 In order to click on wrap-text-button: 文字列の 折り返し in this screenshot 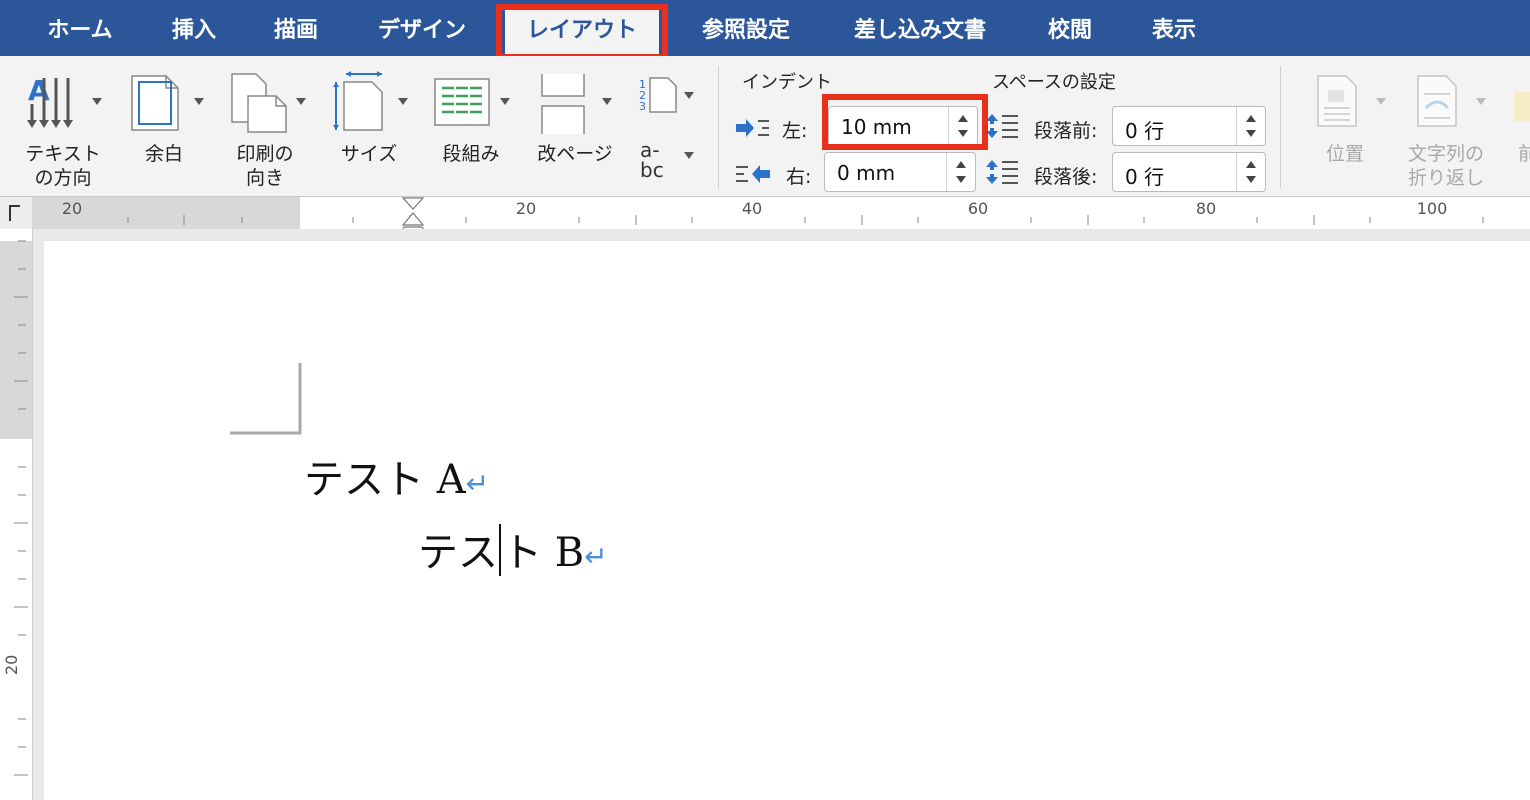, I will do `click(1446, 126)`.